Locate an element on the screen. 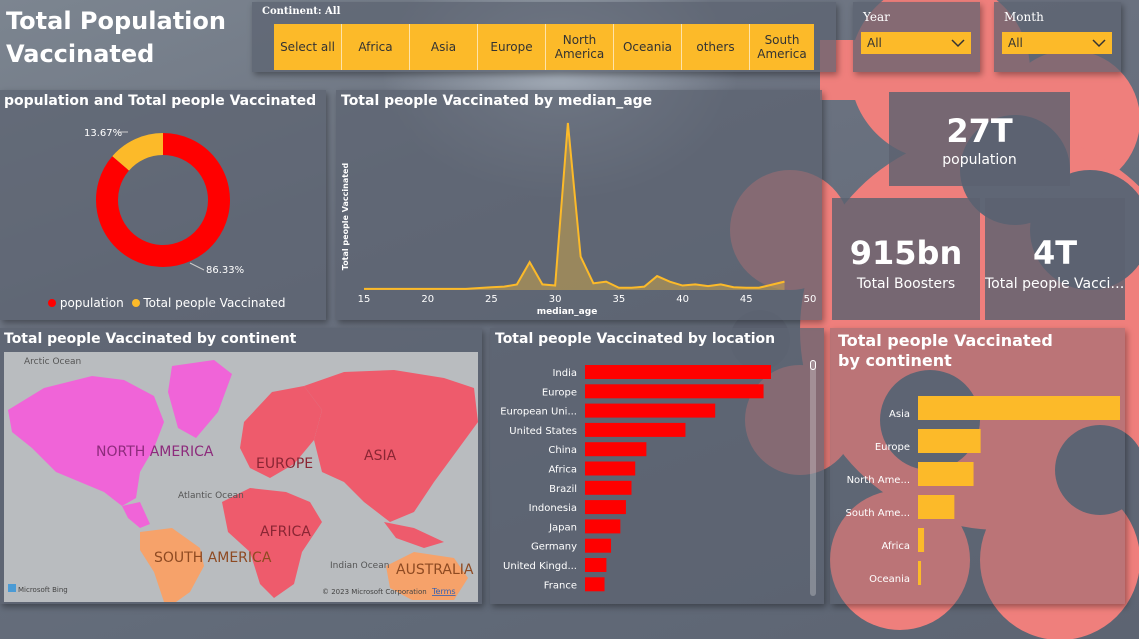 This screenshot has width=1139, height=639. year-dropdown: All is located at coordinates (916, 43).